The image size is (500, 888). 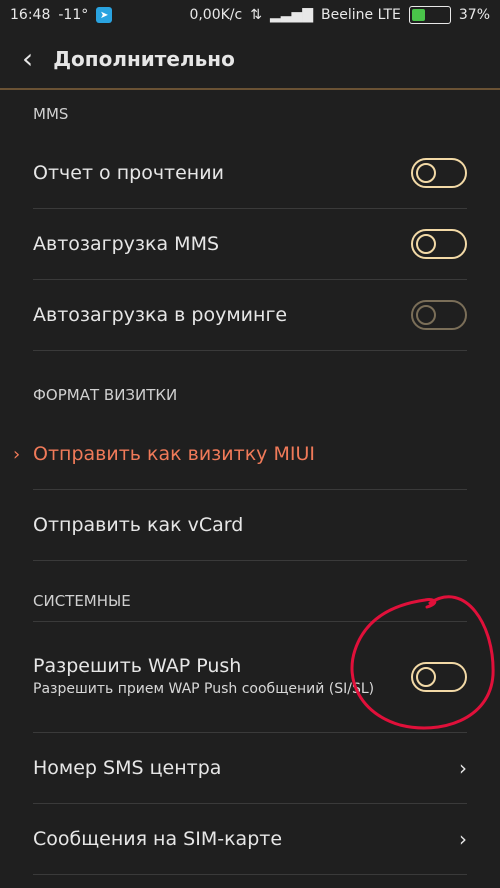 I want to click on sim-messages-row: Сообщения на SIM-карте ›, so click(x=250, y=839).